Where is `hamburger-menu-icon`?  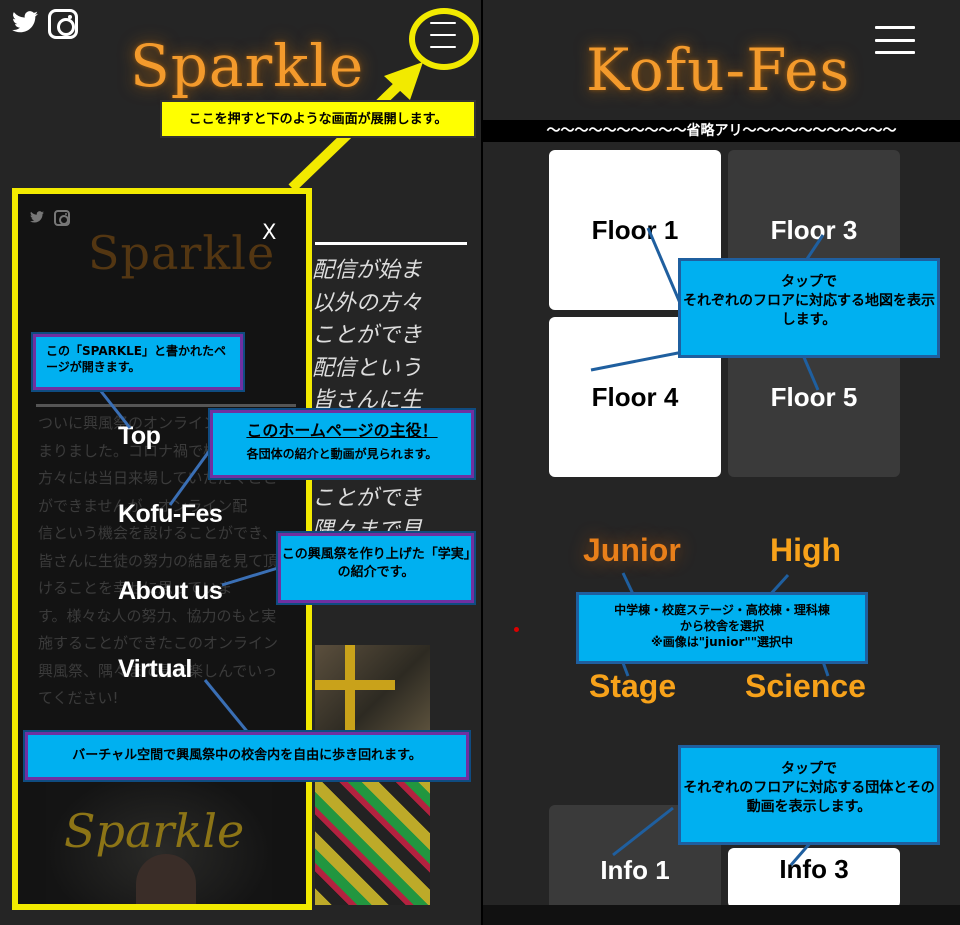
hamburger-menu-icon is located at coordinates (895, 40).